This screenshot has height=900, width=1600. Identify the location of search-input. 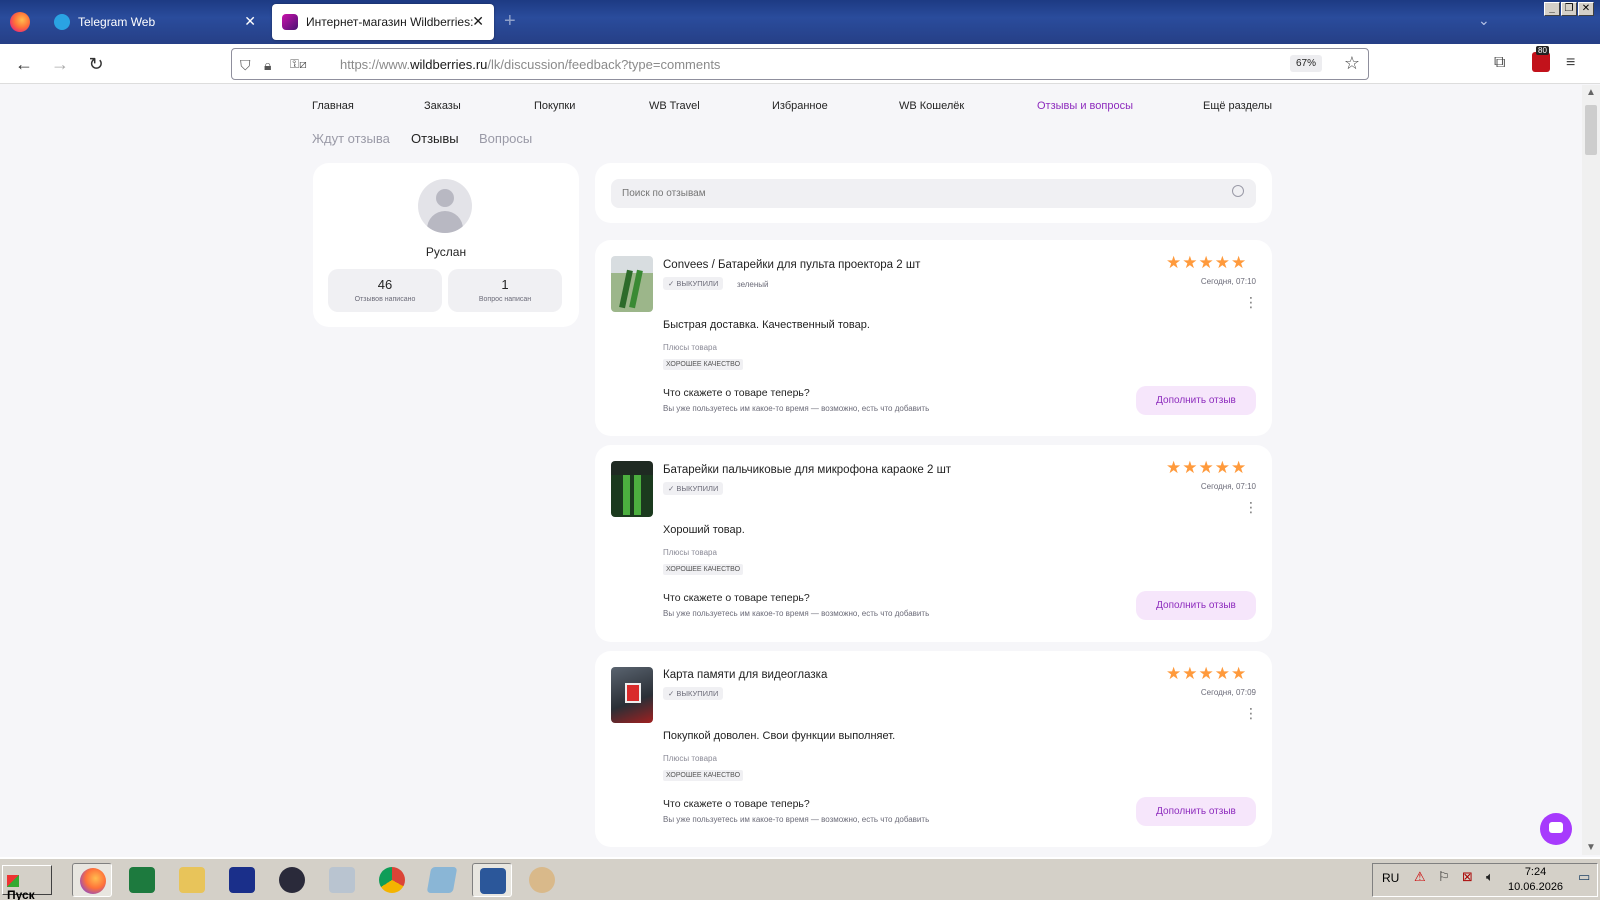
(933, 193).